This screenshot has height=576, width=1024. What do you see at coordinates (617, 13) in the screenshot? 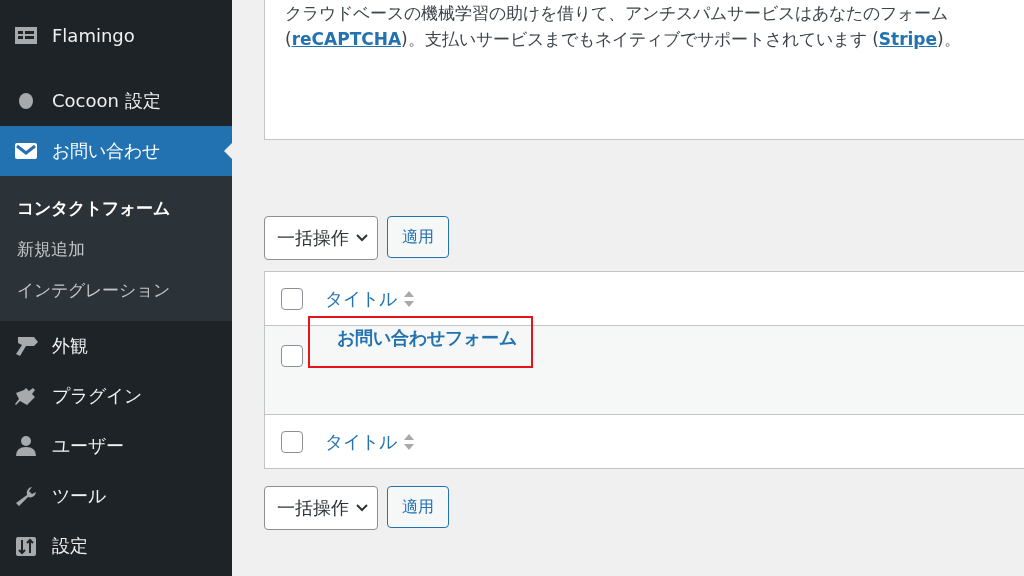
I see `notice-text: クラウドベースの機械学習の助けを借りて、アンチスパムサービスはあなたのフォーム` at bounding box center [617, 13].